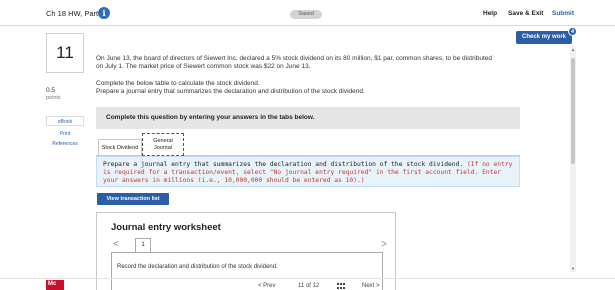 The width and height of the screenshot is (615, 290). What do you see at coordinates (267, 286) in the screenshot?
I see `prev-button: < Prev` at bounding box center [267, 286].